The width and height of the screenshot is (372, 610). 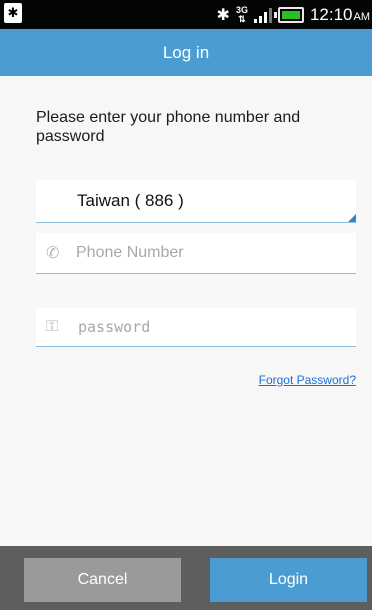 I want to click on key-icon: ⚿, so click(x=52, y=326).